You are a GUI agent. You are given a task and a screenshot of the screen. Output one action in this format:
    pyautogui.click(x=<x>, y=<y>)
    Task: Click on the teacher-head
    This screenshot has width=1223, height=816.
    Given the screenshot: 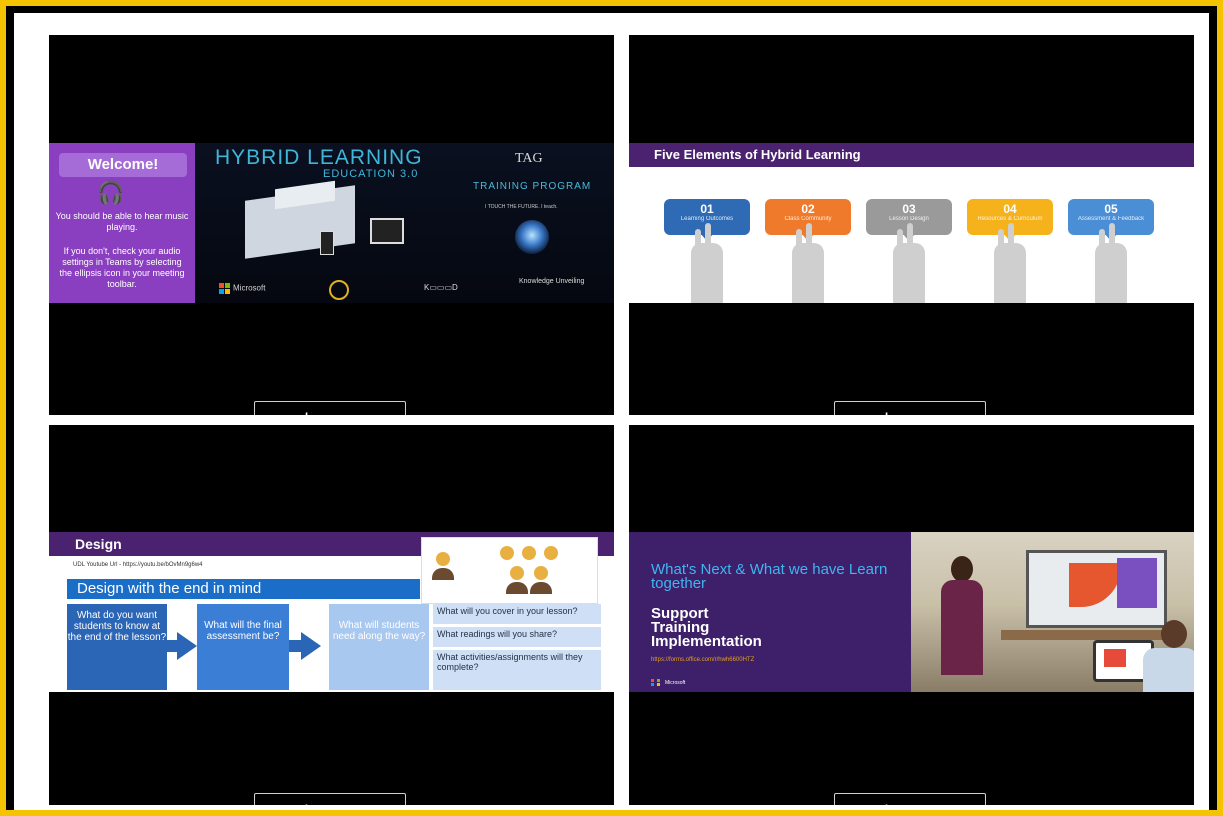 What is the action you would take?
    pyautogui.click(x=962, y=569)
    